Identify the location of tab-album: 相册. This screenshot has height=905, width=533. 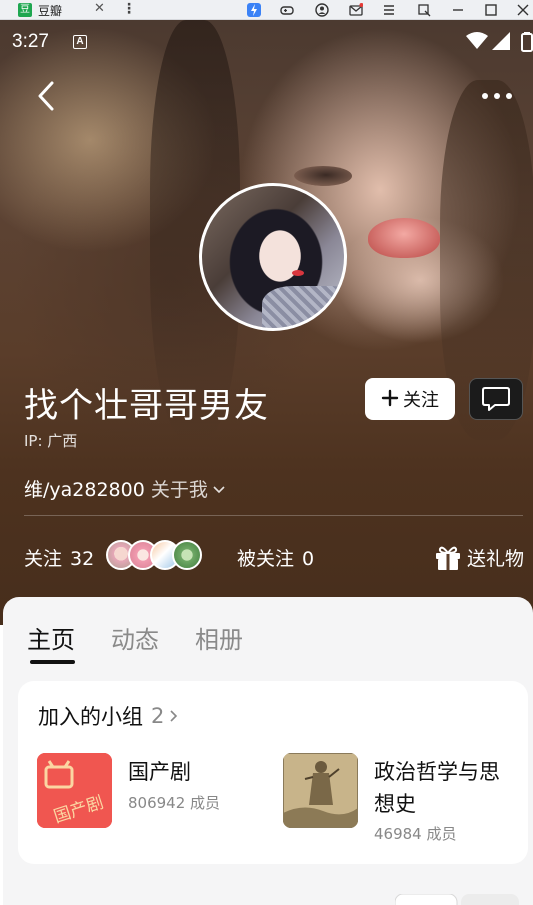
(219, 637).